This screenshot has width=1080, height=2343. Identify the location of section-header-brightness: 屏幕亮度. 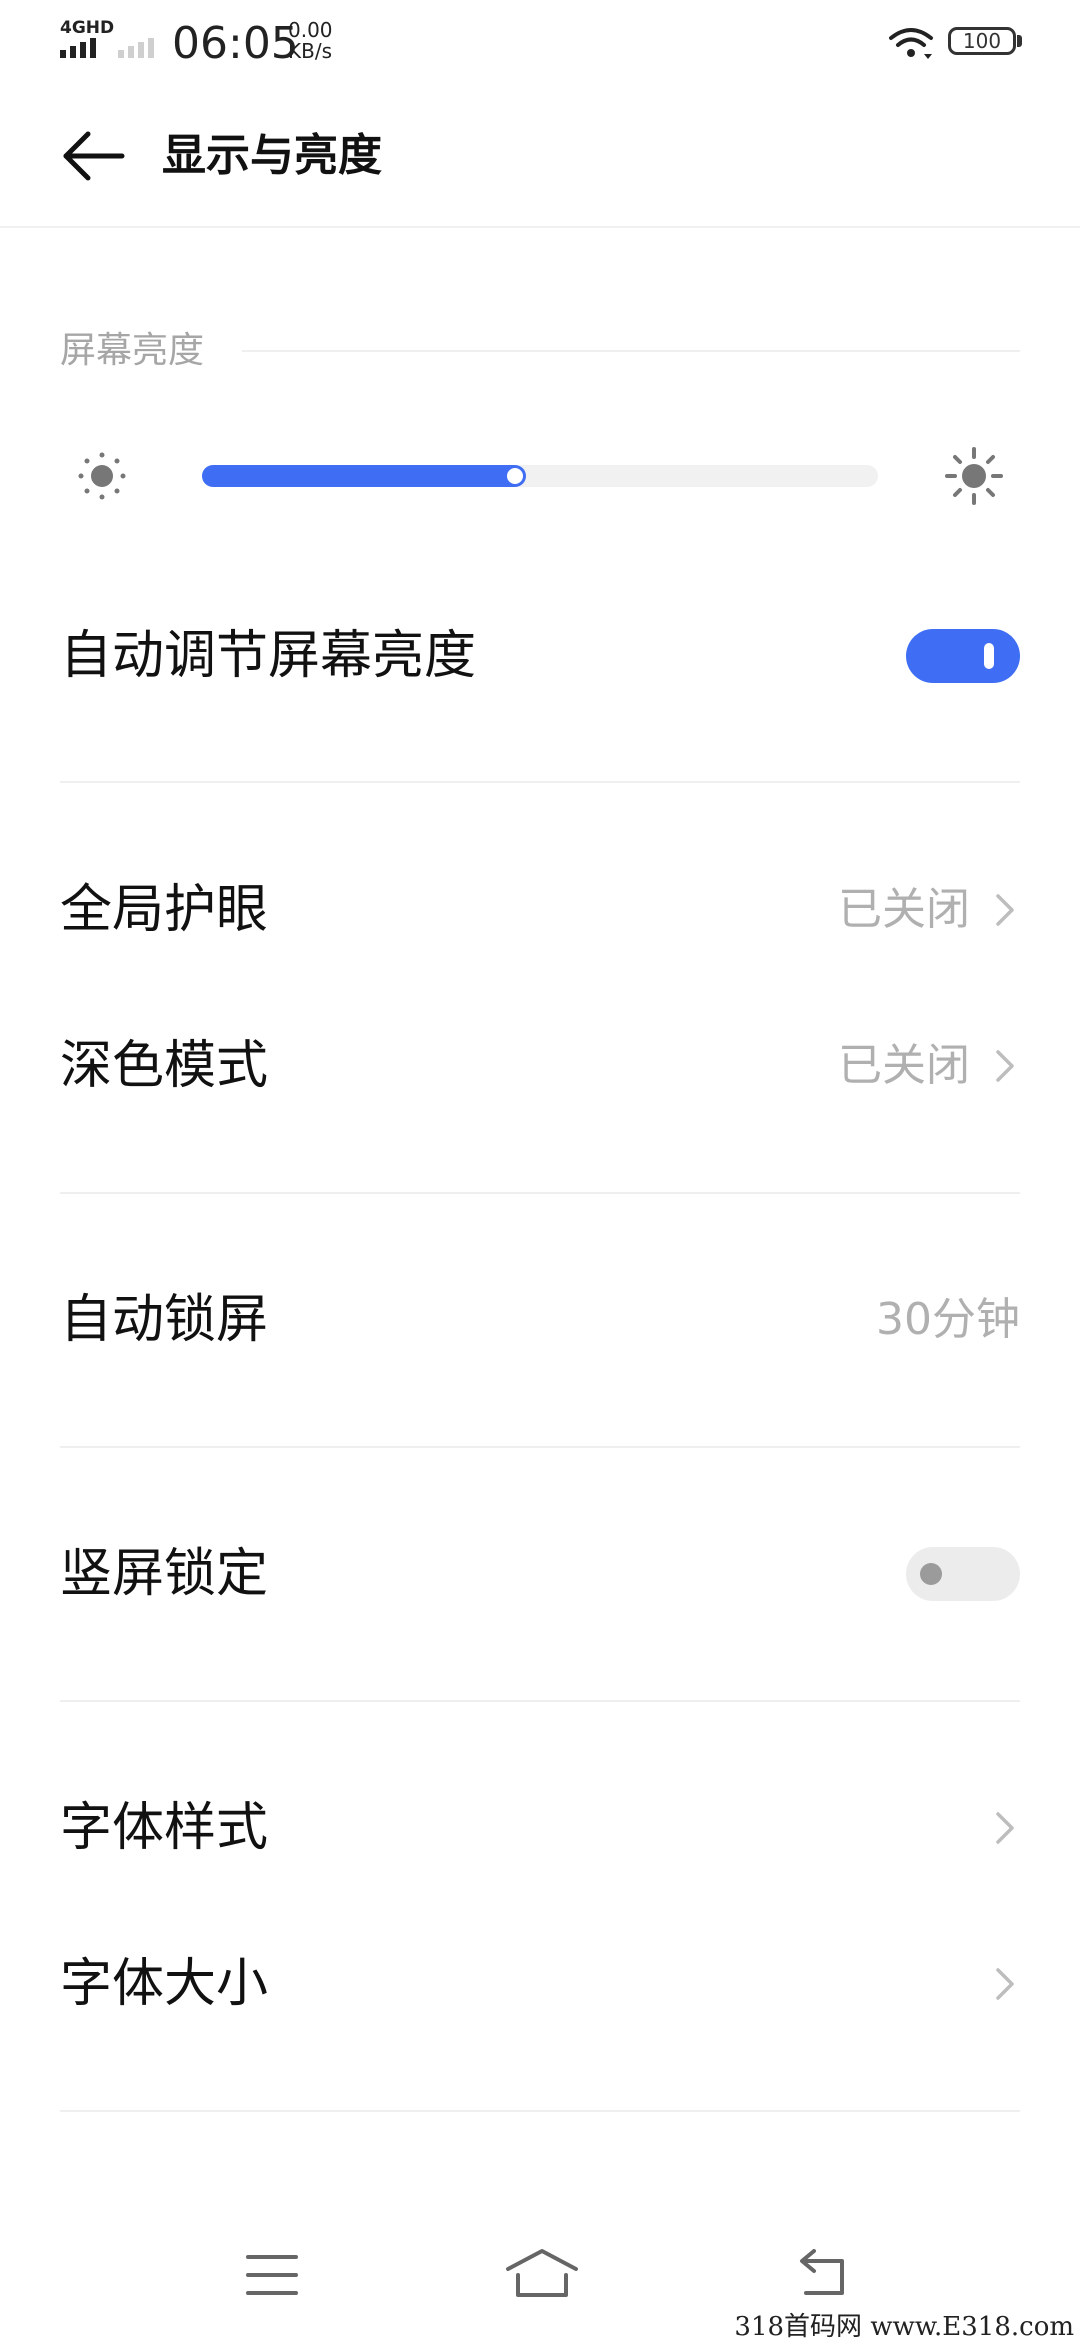
(132, 350).